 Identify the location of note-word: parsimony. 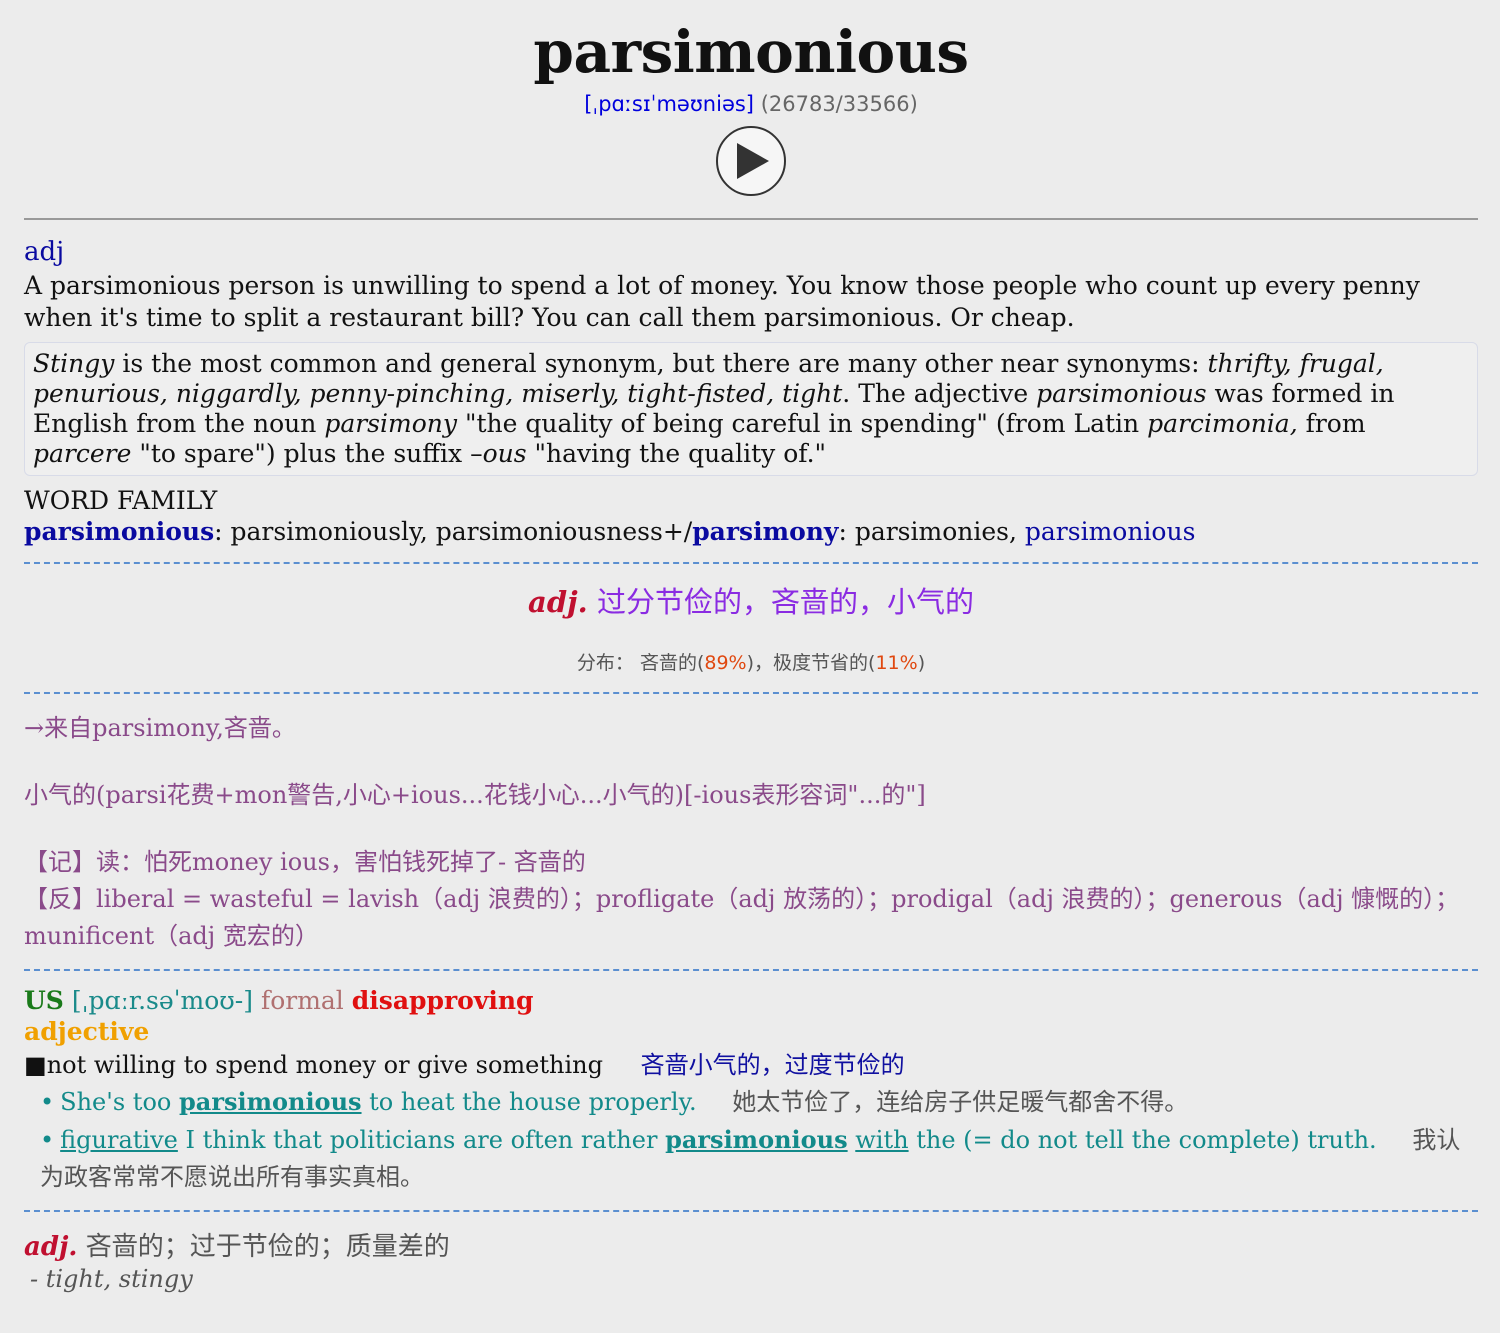
(390, 423).